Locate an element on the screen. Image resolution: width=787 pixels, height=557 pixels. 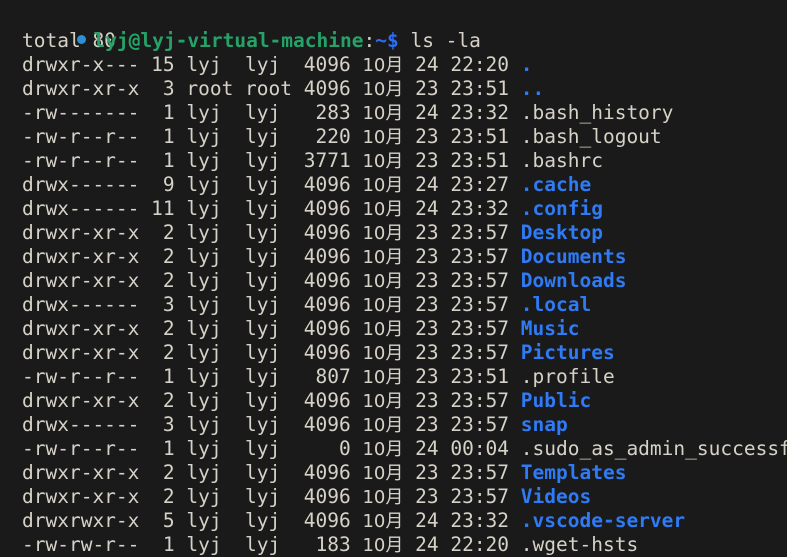
row-metadata: drwx------ 9 lyj lyj 4096 10月 24 23:27 is located at coordinates (271, 184).